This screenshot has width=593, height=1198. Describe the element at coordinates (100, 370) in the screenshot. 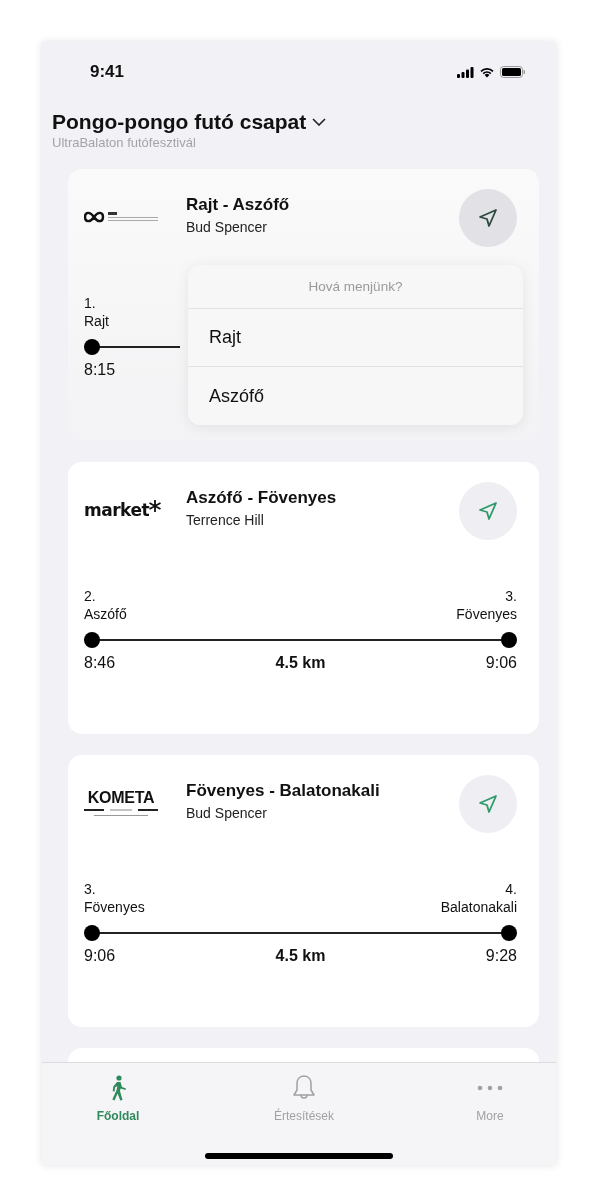

I see `start-time: 8:15` at that location.